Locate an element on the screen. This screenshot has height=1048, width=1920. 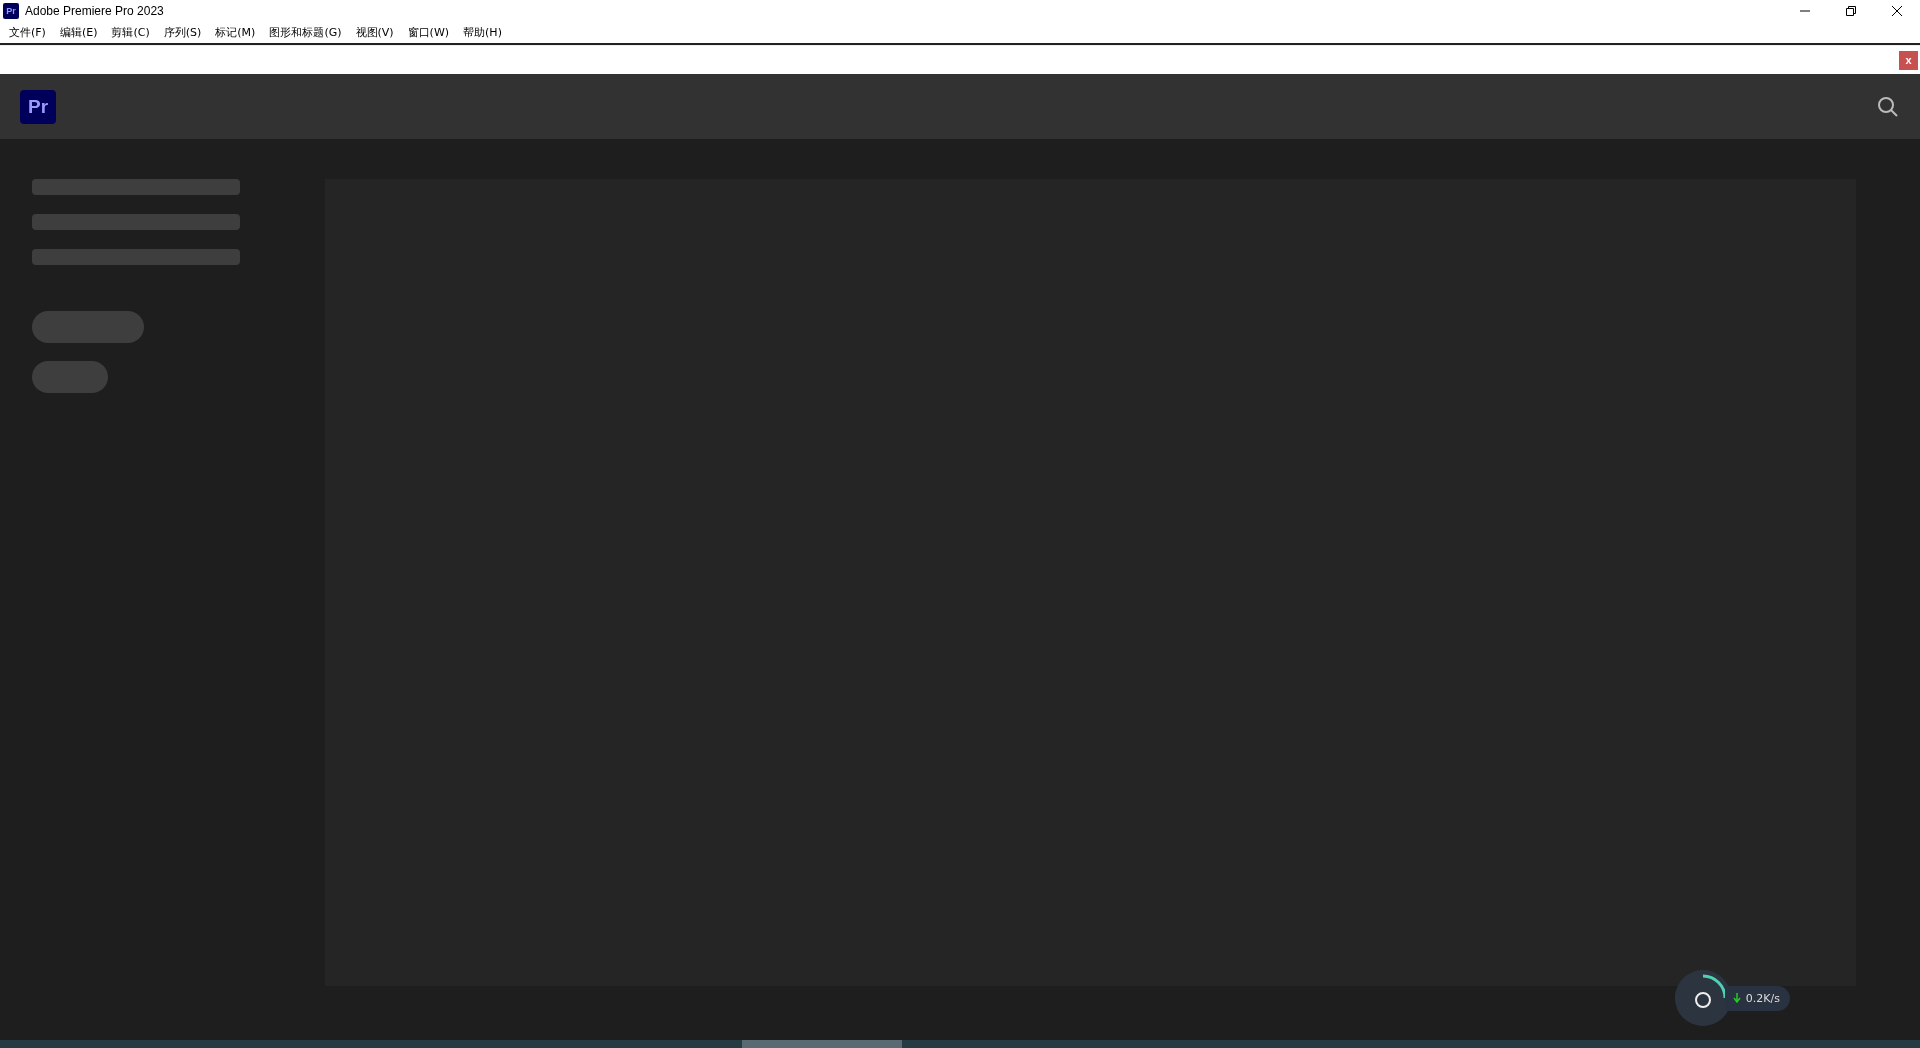
network-speed: 0.2K/s is located at coordinates (1762, 998).